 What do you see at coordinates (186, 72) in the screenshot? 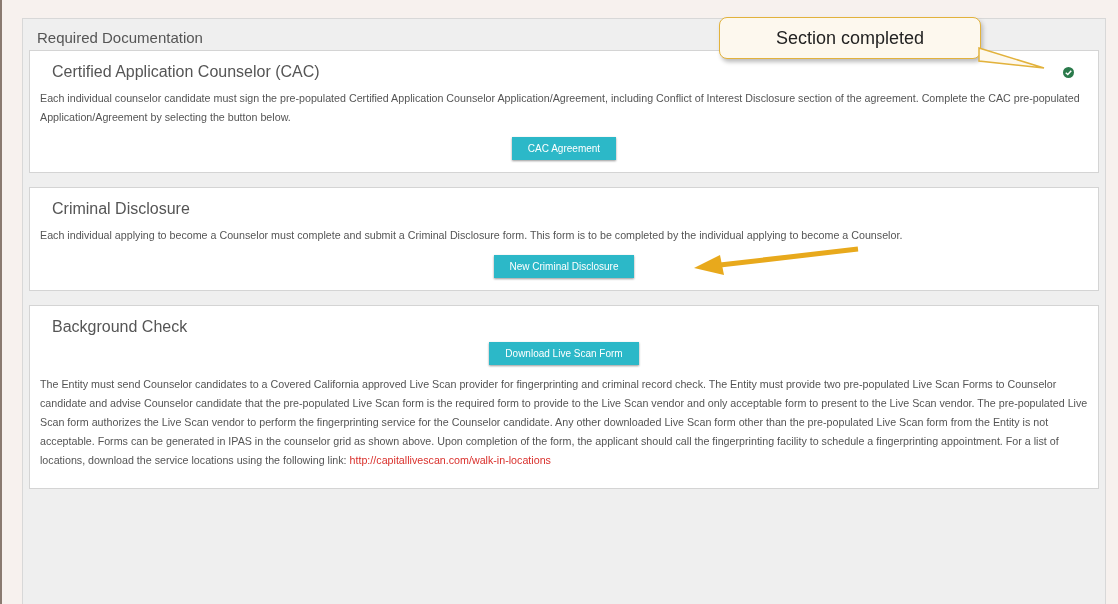
I see `section-title: Certified Application Counselor (CAC)` at bounding box center [186, 72].